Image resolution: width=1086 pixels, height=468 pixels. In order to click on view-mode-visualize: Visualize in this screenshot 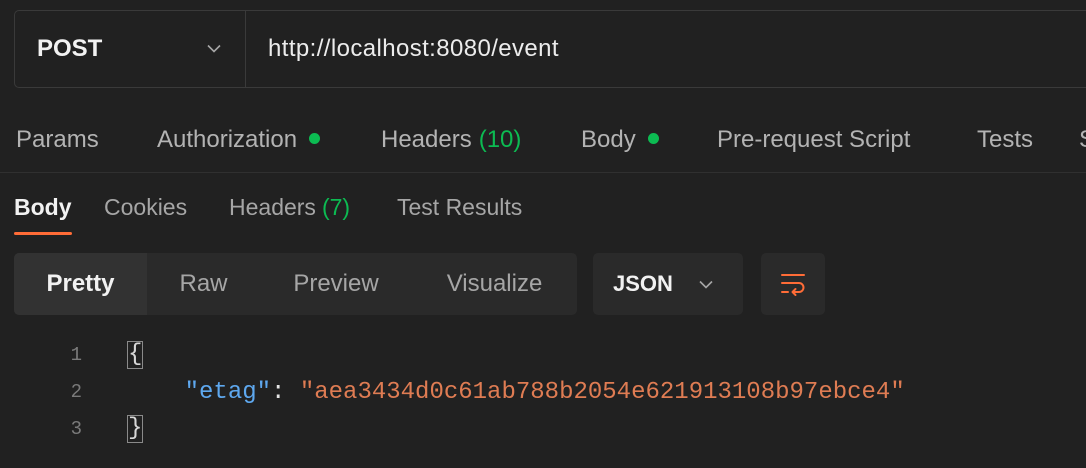, I will do `click(494, 284)`.